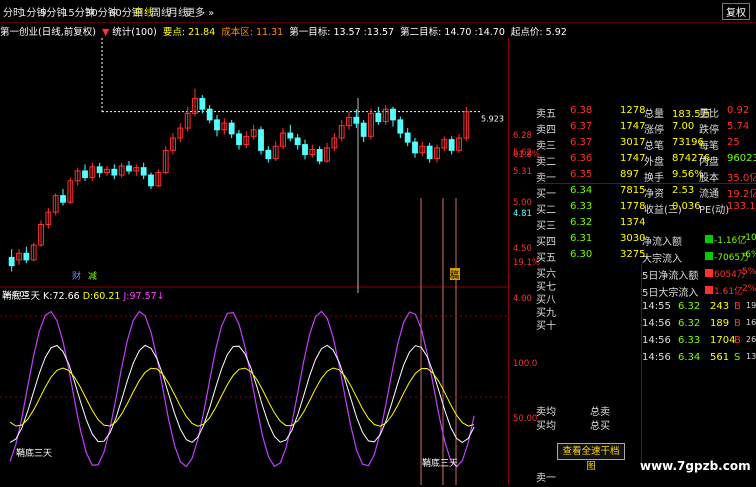 Image resolution: width=756 pixels, height=487 pixels. What do you see at coordinates (105, 32) in the screenshot?
I see `down-arrow-icon: ▼` at bounding box center [105, 32].